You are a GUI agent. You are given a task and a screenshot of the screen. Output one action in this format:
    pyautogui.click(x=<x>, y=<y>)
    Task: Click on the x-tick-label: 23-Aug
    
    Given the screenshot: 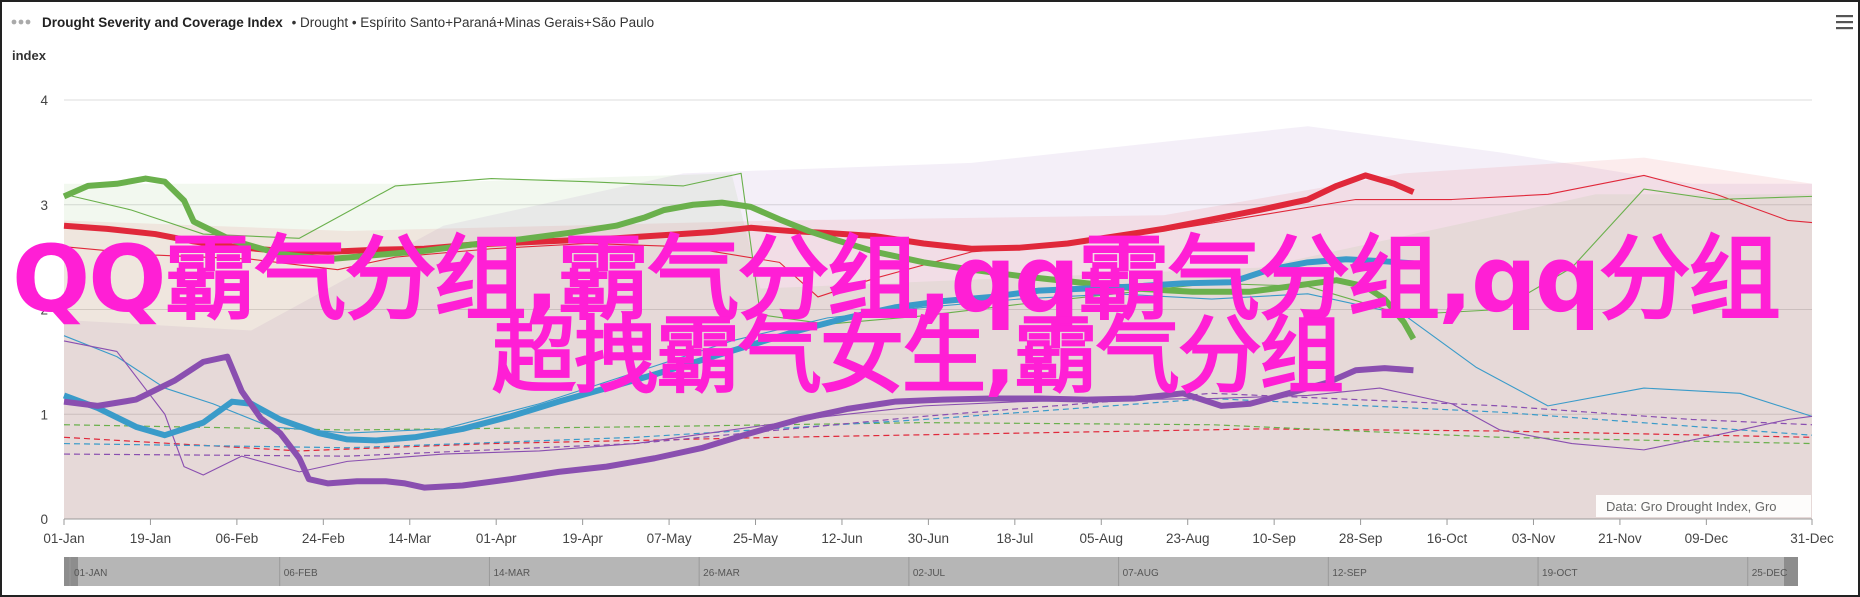 What is the action you would take?
    pyautogui.click(x=1188, y=538)
    